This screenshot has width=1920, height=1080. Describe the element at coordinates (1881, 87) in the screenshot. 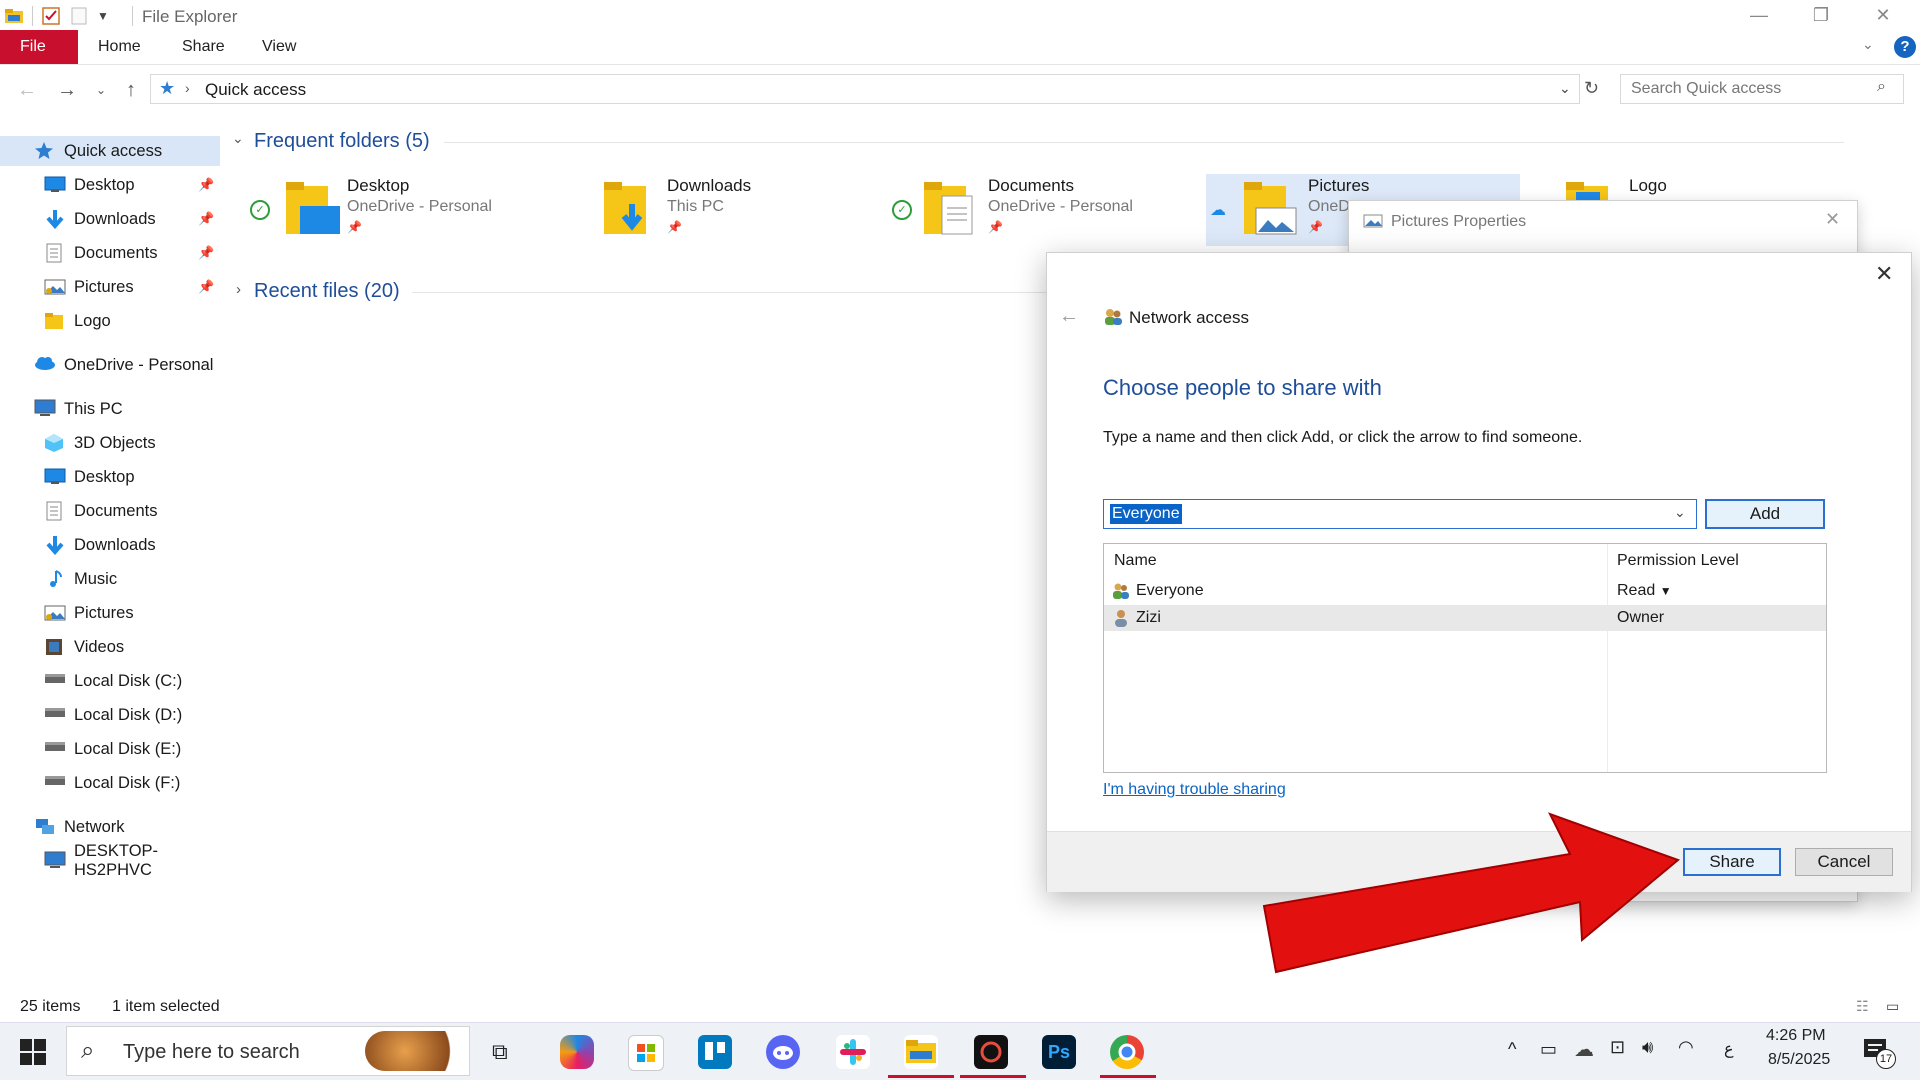

I see `search-icon: ⌕` at that location.